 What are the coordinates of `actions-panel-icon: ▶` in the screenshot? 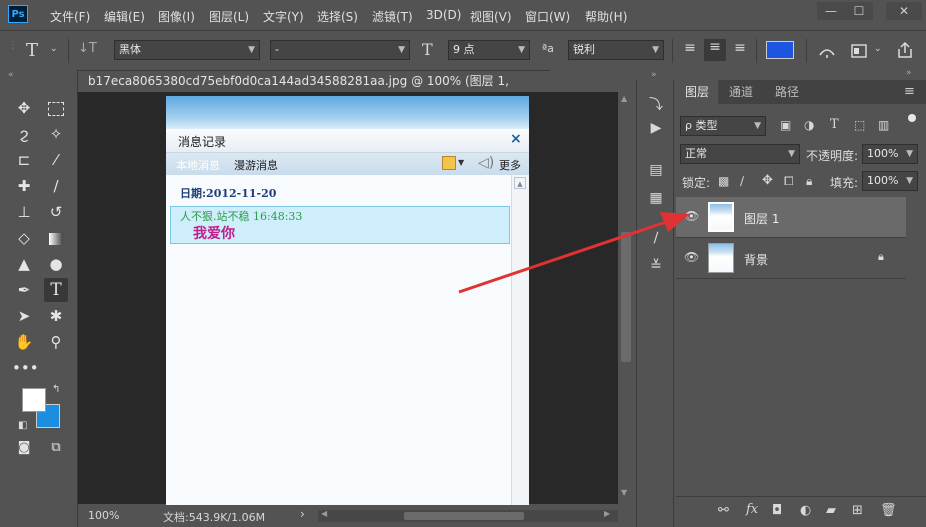 It's located at (656, 128).